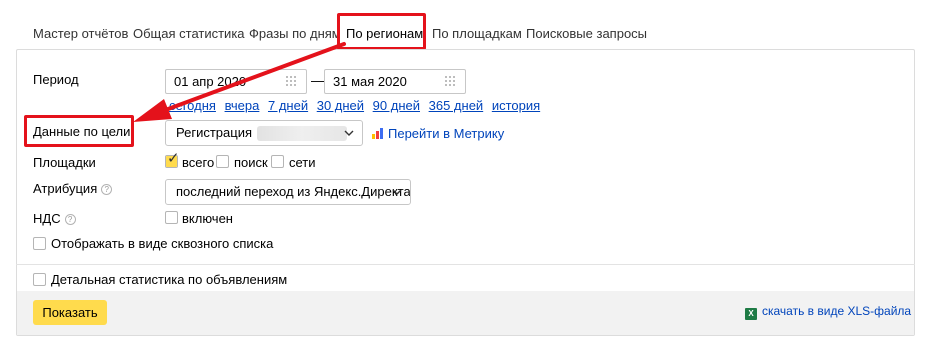  I want to click on attribution-select-value: последний переход из Яндекс.Директа, so click(293, 191).